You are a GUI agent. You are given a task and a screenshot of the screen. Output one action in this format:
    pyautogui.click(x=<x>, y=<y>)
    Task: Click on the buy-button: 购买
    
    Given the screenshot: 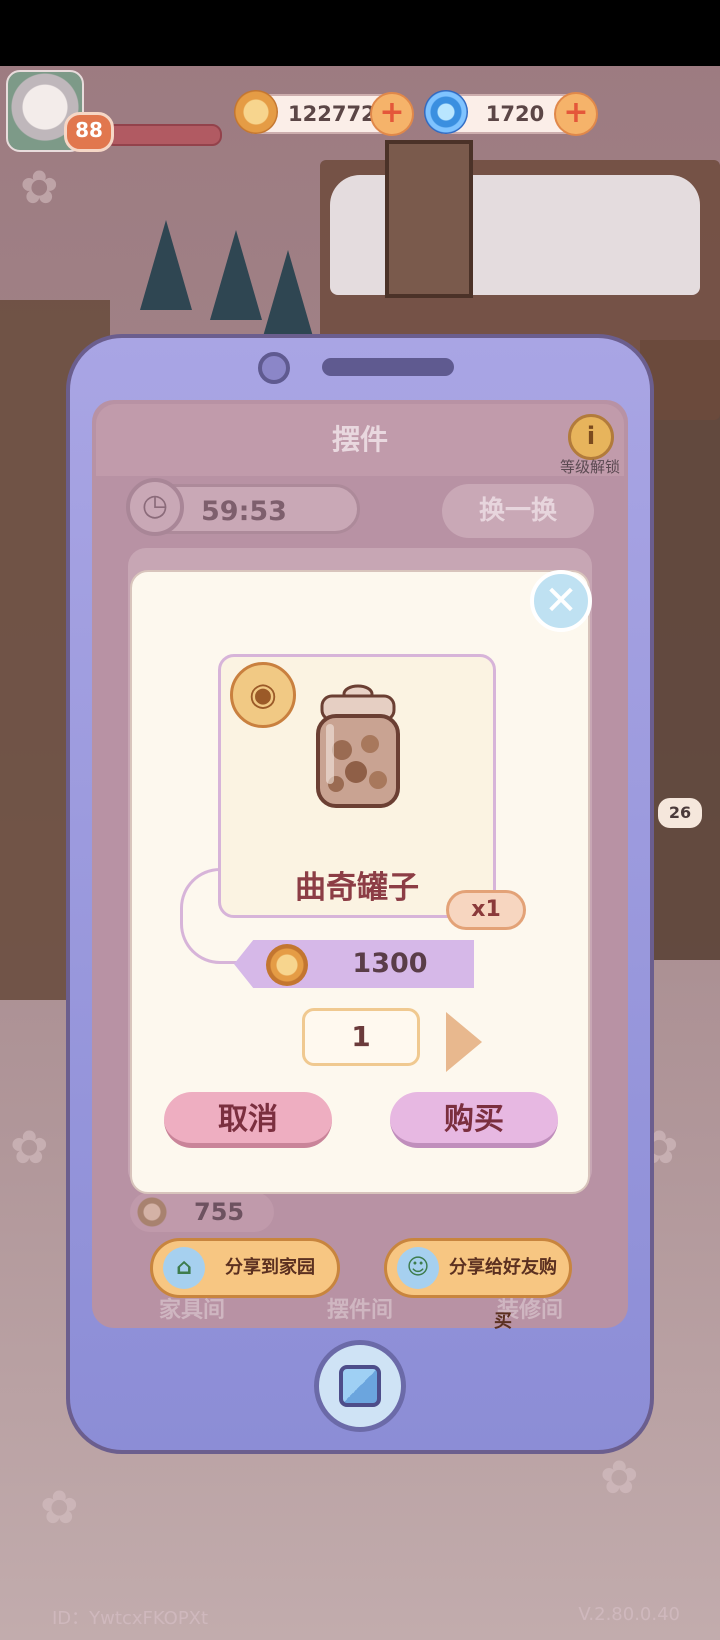 What is the action you would take?
    pyautogui.click(x=474, y=1120)
    